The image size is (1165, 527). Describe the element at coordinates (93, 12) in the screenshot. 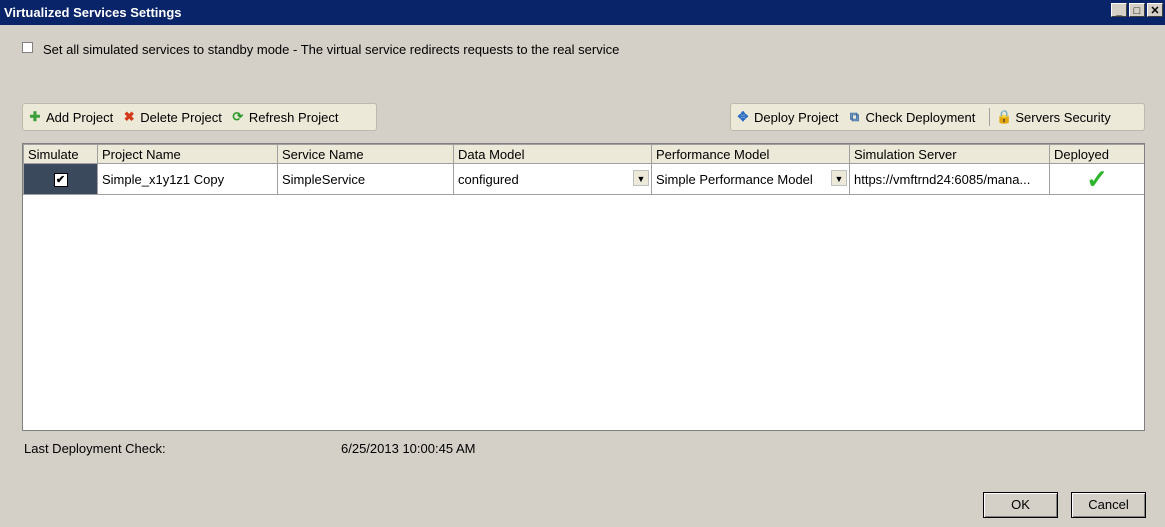

I see `window-title: Virtualized Services Settings` at that location.